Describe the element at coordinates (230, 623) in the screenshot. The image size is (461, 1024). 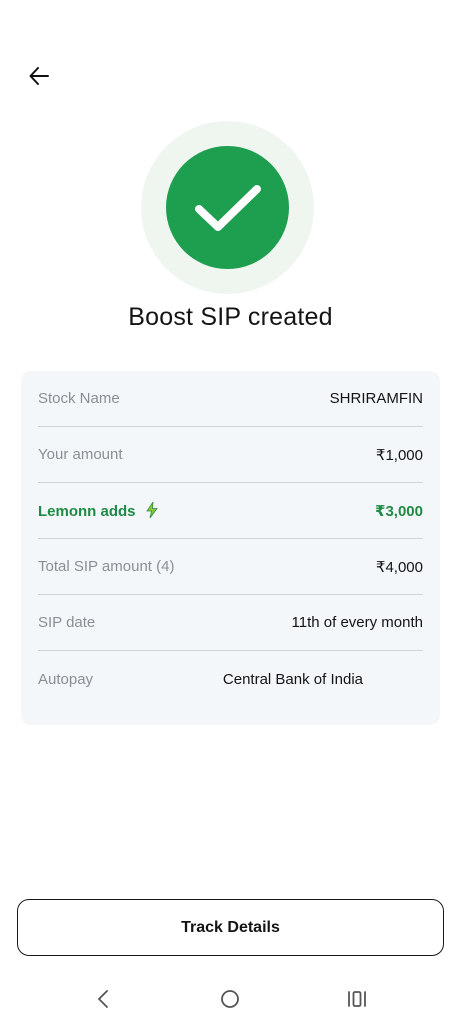
I see `detail-row-sip-date: SIP date 11th of every month` at that location.